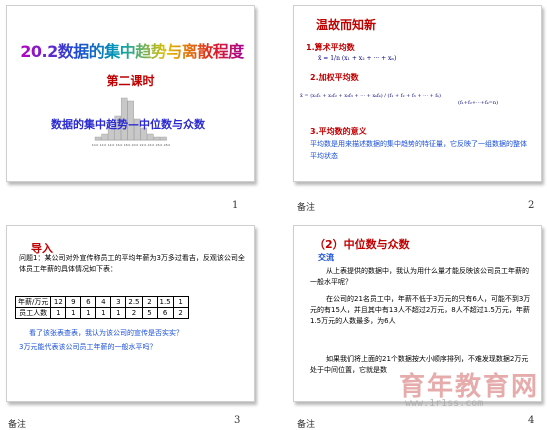 The image size is (547, 430). What do you see at coordinates (326, 257) in the screenshot?
I see `section-label: 交流` at bounding box center [326, 257].